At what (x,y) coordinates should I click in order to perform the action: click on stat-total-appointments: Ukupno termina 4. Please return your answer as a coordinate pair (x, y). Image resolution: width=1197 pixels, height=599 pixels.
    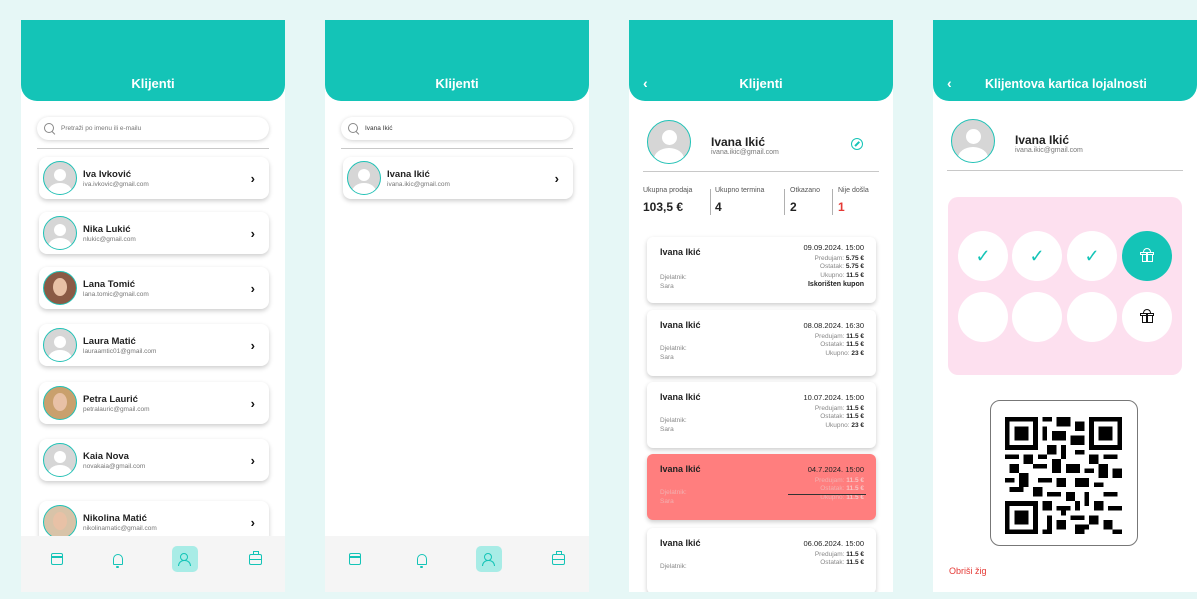
    Looking at the image, I should click on (740, 200).